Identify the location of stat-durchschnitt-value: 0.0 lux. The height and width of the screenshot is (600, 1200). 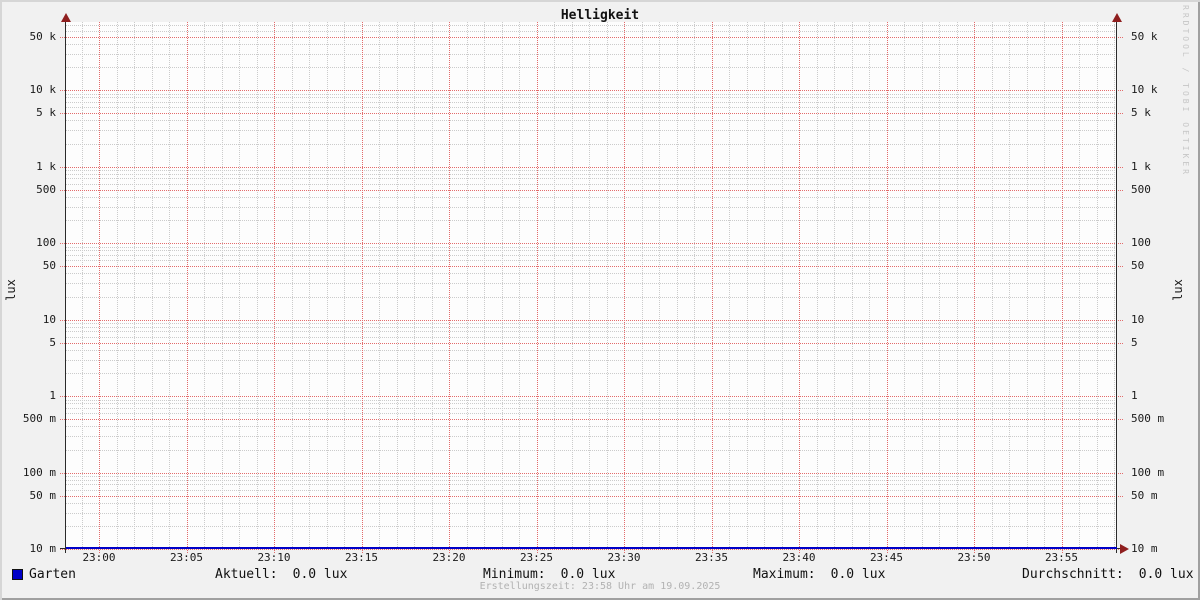
(1166, 574).